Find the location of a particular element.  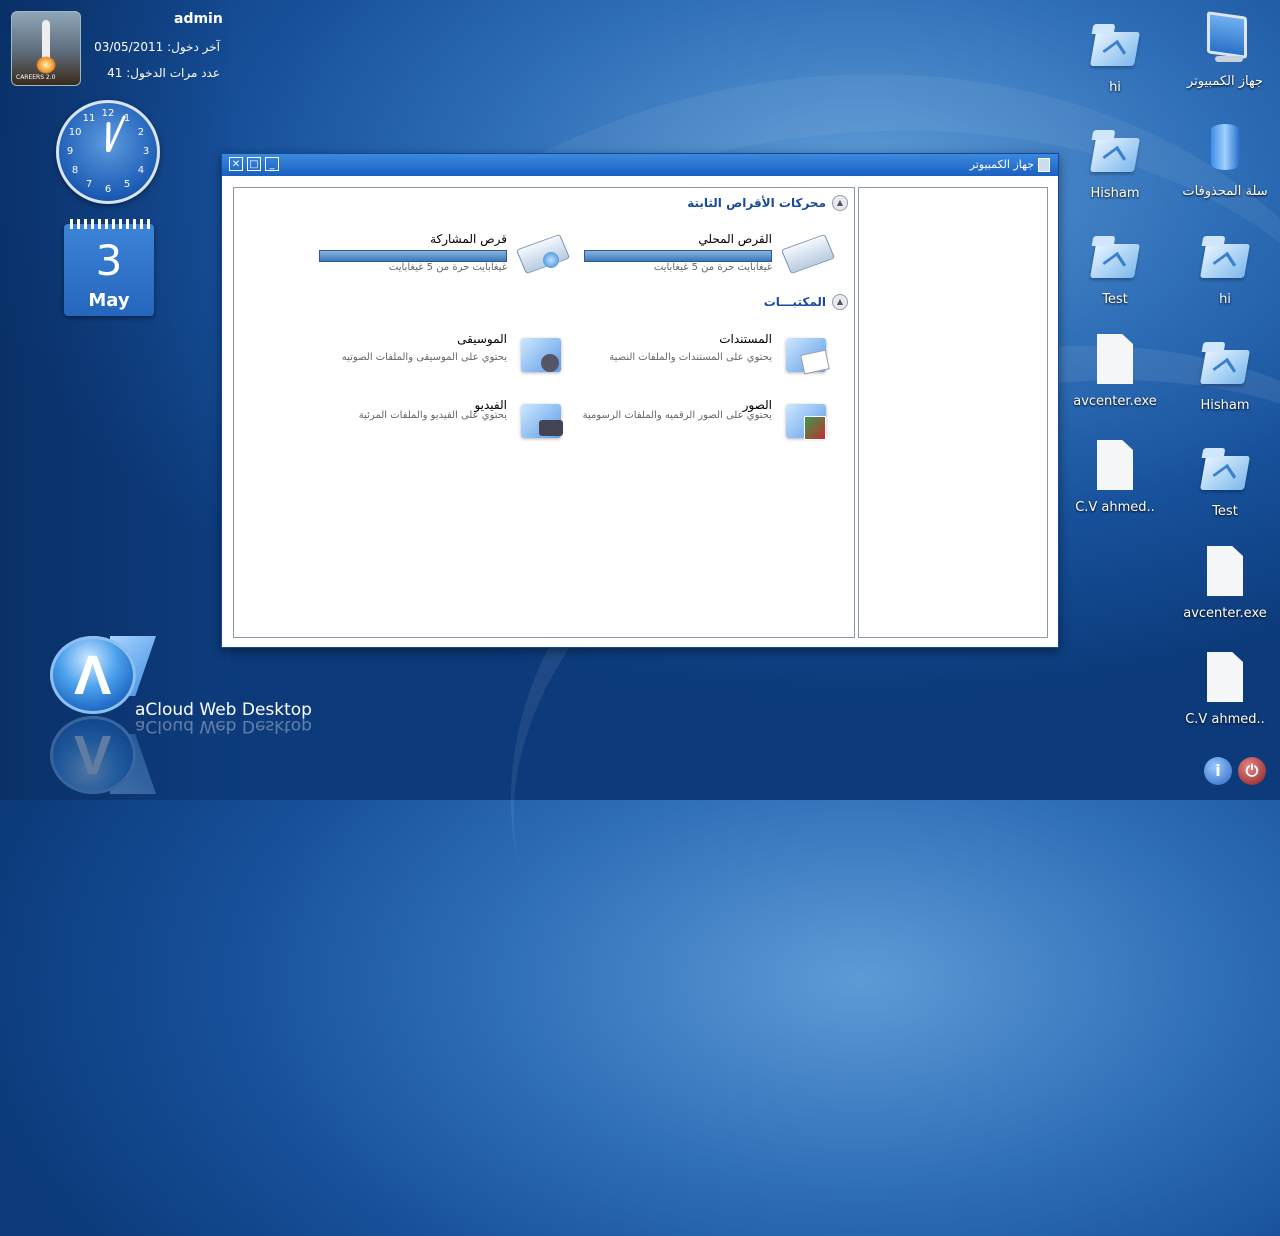

power-button: ⏻ is located at coordinates (1252, 771).